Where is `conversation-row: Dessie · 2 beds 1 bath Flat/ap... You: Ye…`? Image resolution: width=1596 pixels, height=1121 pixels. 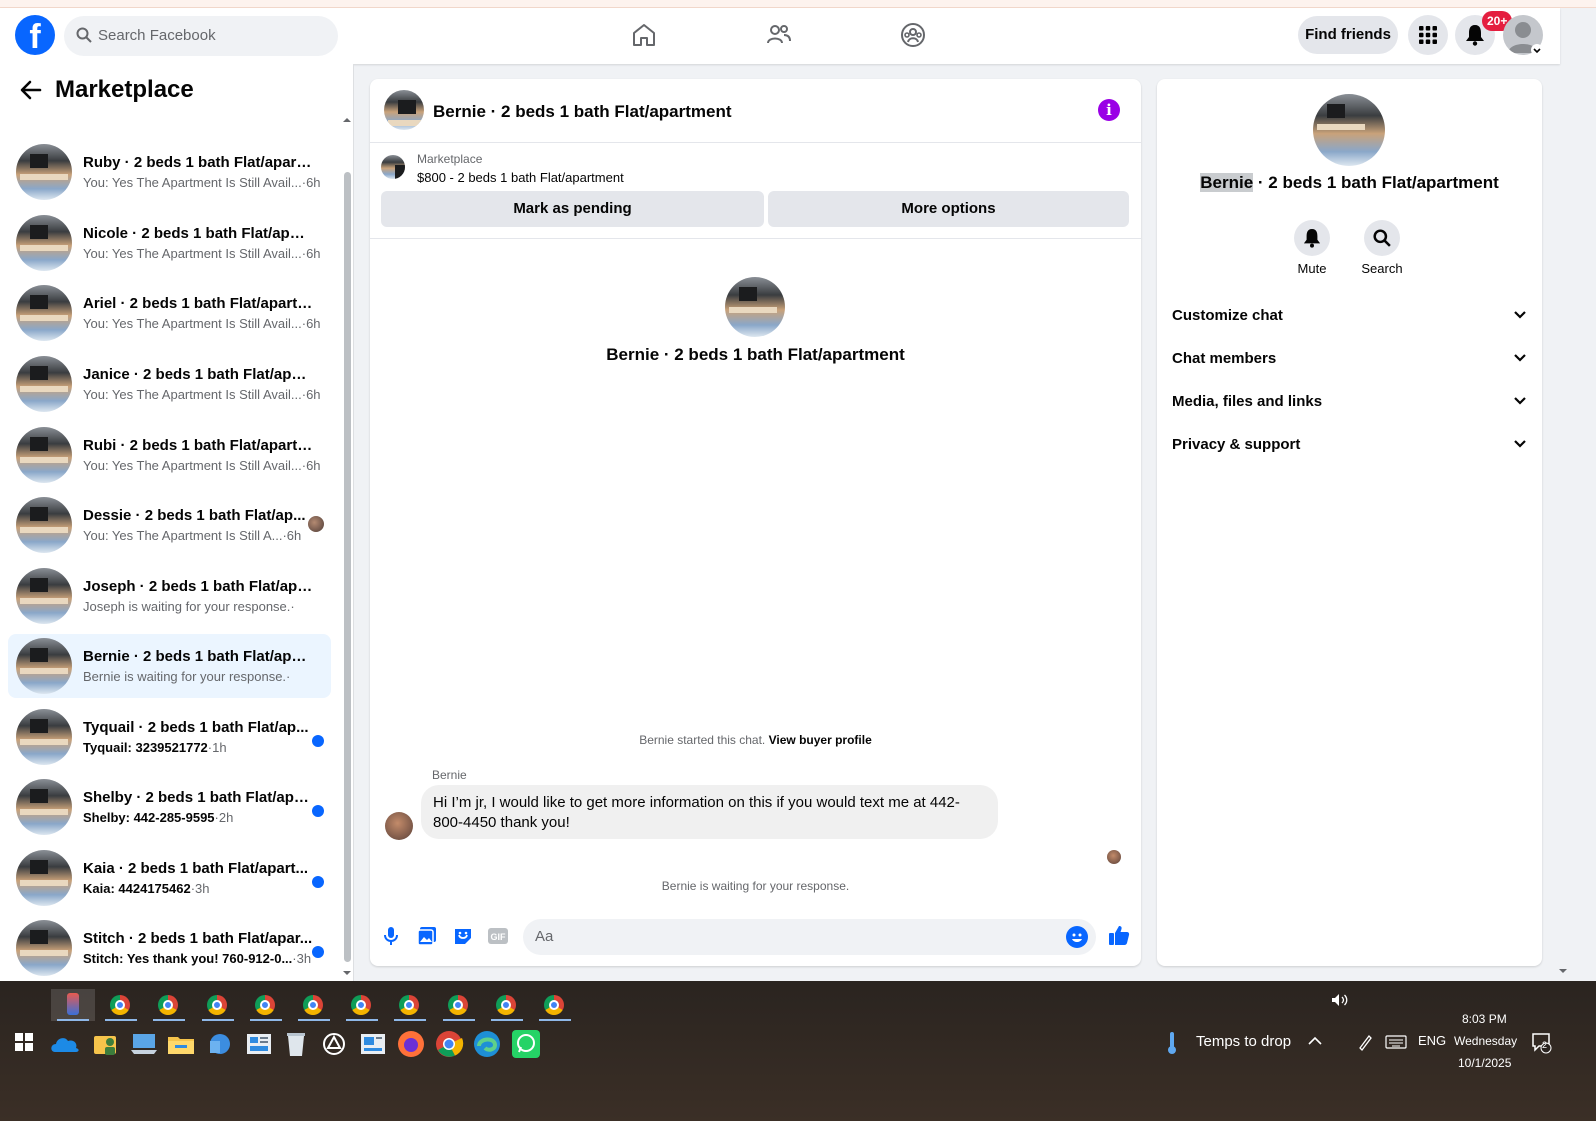
conversation-row: Dessie · 2 beds 1 bath Flat/ap... You: Ye… is located at coordinates (169, 525).